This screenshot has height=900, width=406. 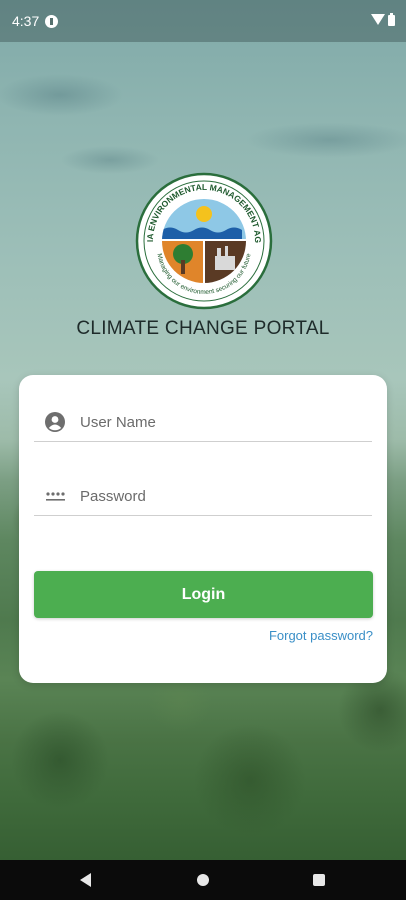 What do you see at coordinates (391, 19) in the screenshot?
I see `battery-icon` at bounding box center [391, 19].